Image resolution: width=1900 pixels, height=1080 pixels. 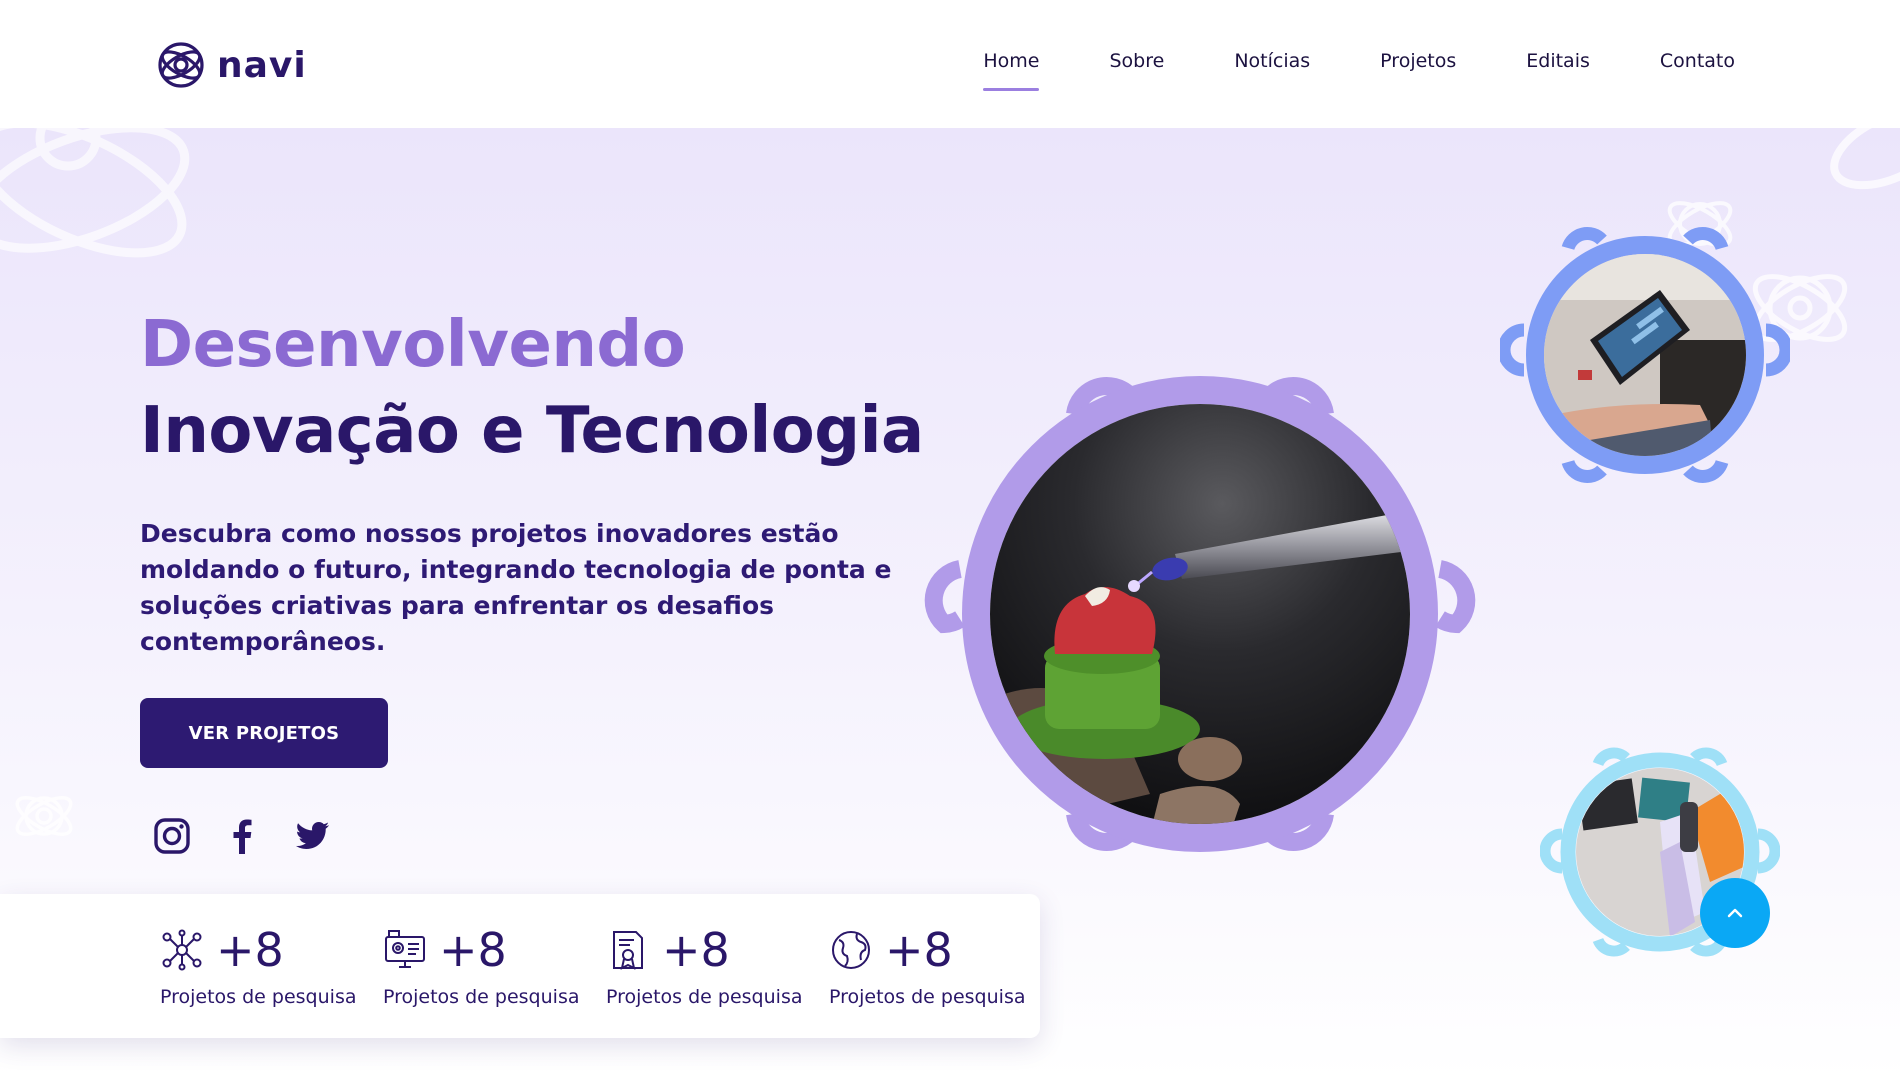 I want to click on nav-sobre: Sobre, so click(x=1136, y=61).